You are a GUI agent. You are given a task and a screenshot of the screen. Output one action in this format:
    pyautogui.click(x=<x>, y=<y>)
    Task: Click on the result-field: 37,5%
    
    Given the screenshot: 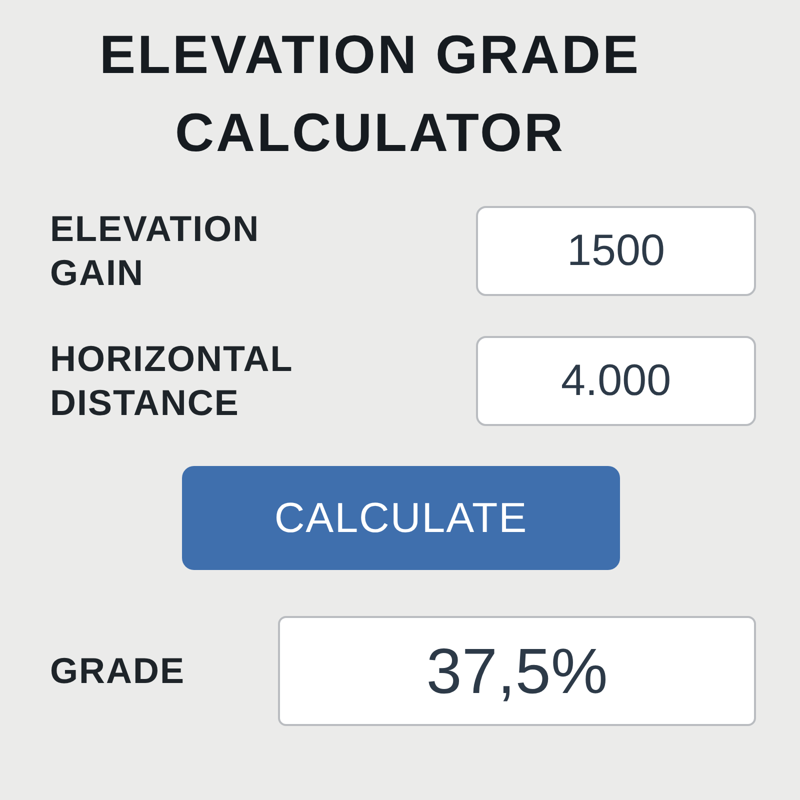 What is the action you would take?
    pyautogui.click(x=517, y=671)
    